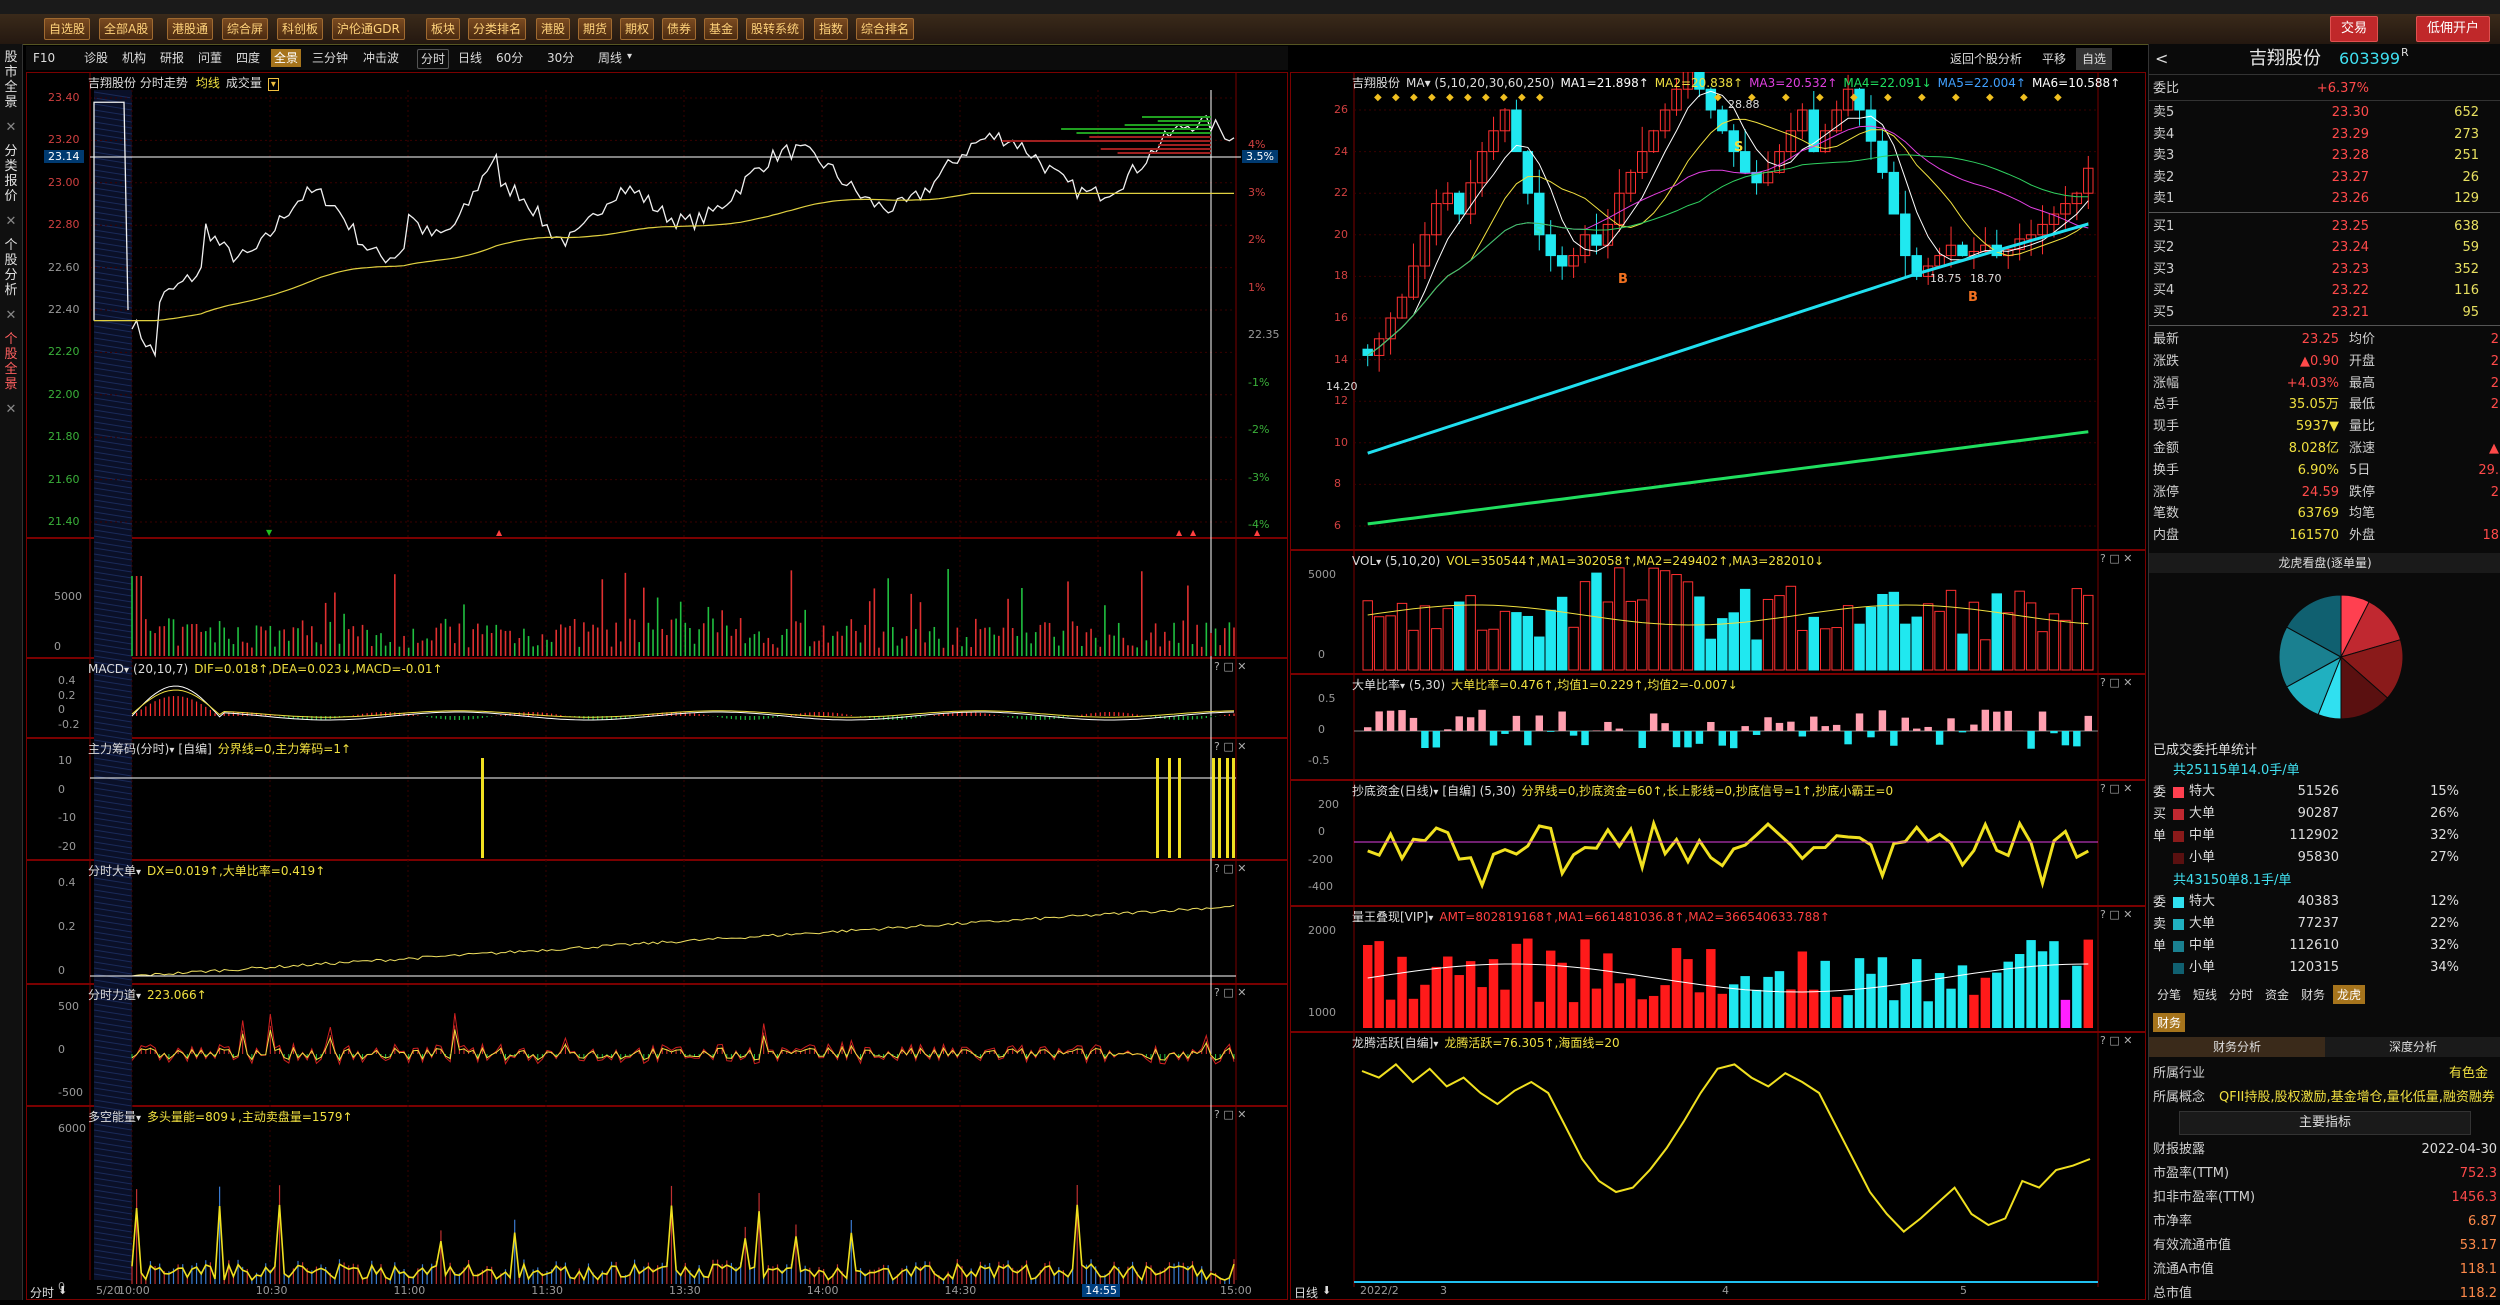  What do you see at coordinates (1480, 83) in the screenshot?
I see `ma-params: MA▾ (5,10,20,30,60,250)` at bounding box center [1480, 83].